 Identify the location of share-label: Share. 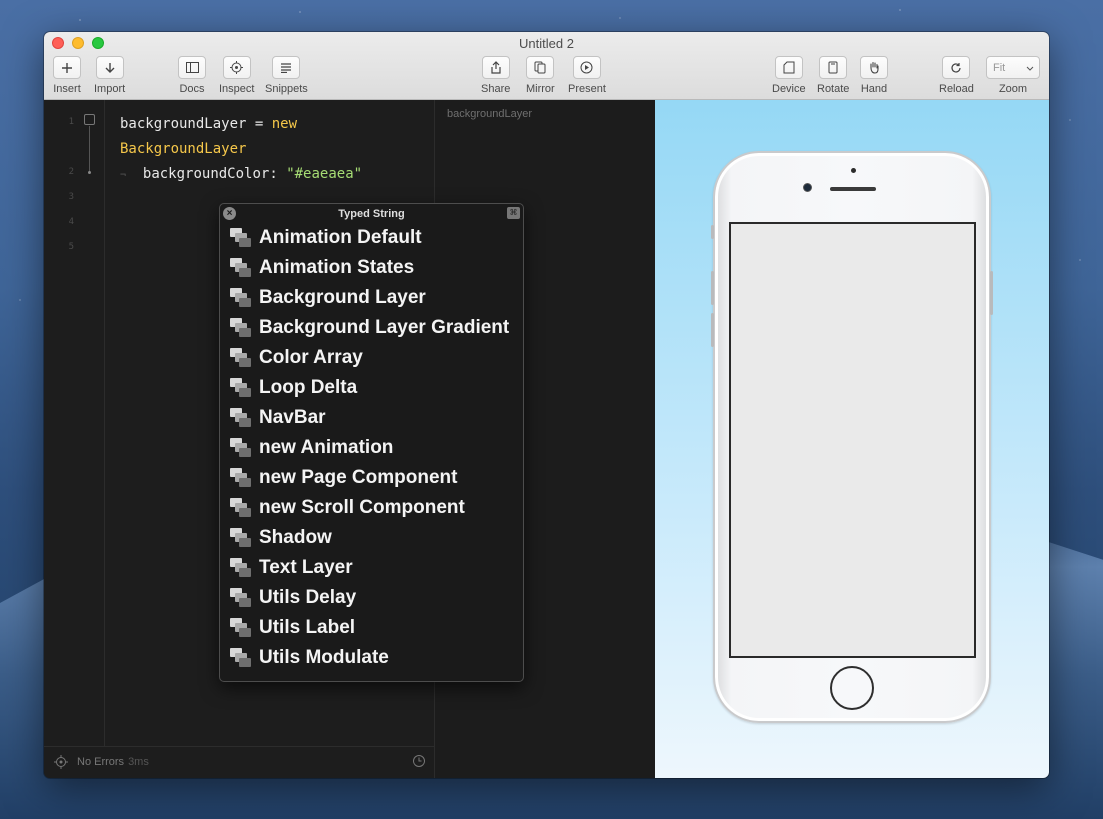
(496, 89).